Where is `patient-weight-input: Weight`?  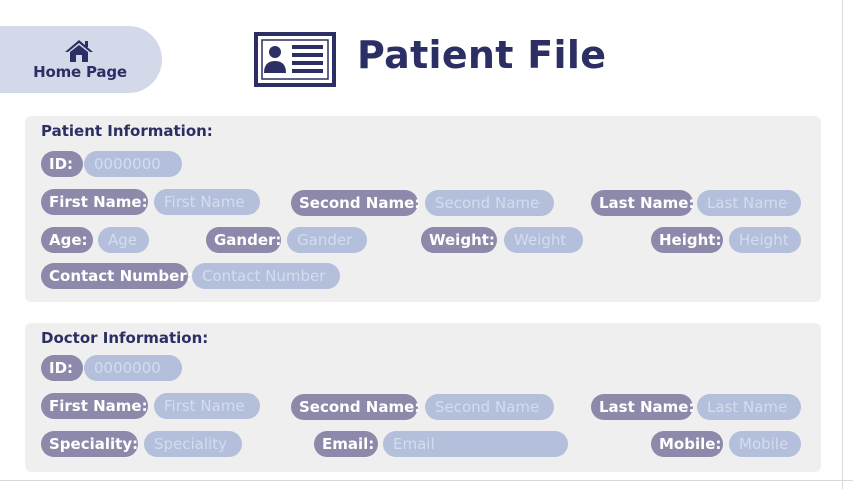 patient-weight-input: Weight is located at coordinates (543, 240).